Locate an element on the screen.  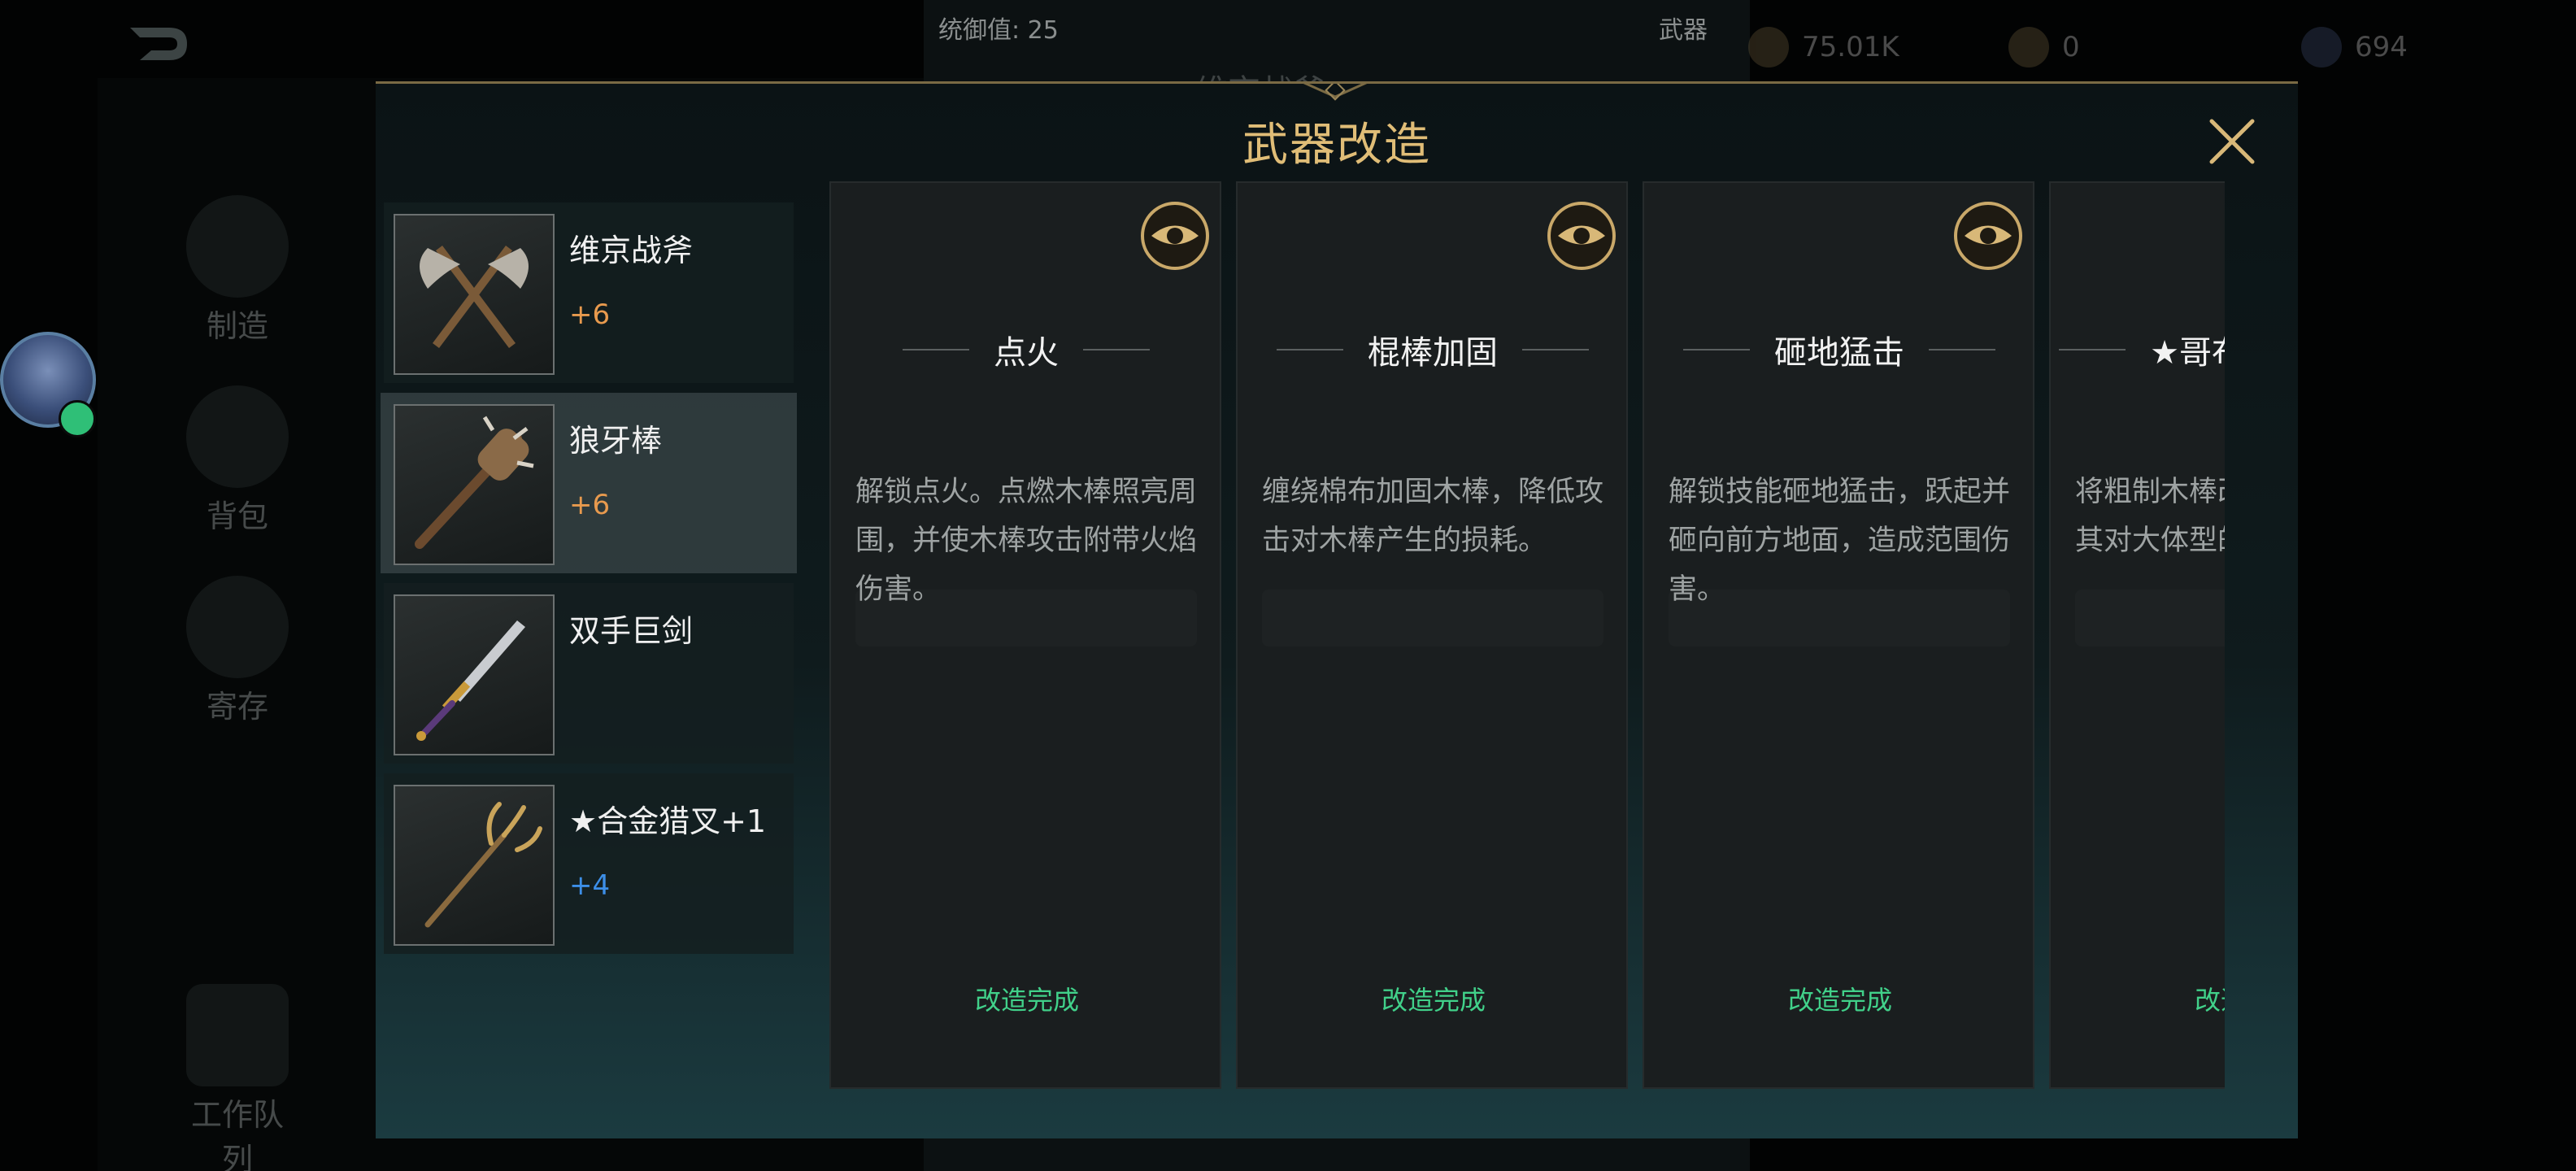
sidebar-work-queue: 工作队列 is located at coordinates (238, 1077).